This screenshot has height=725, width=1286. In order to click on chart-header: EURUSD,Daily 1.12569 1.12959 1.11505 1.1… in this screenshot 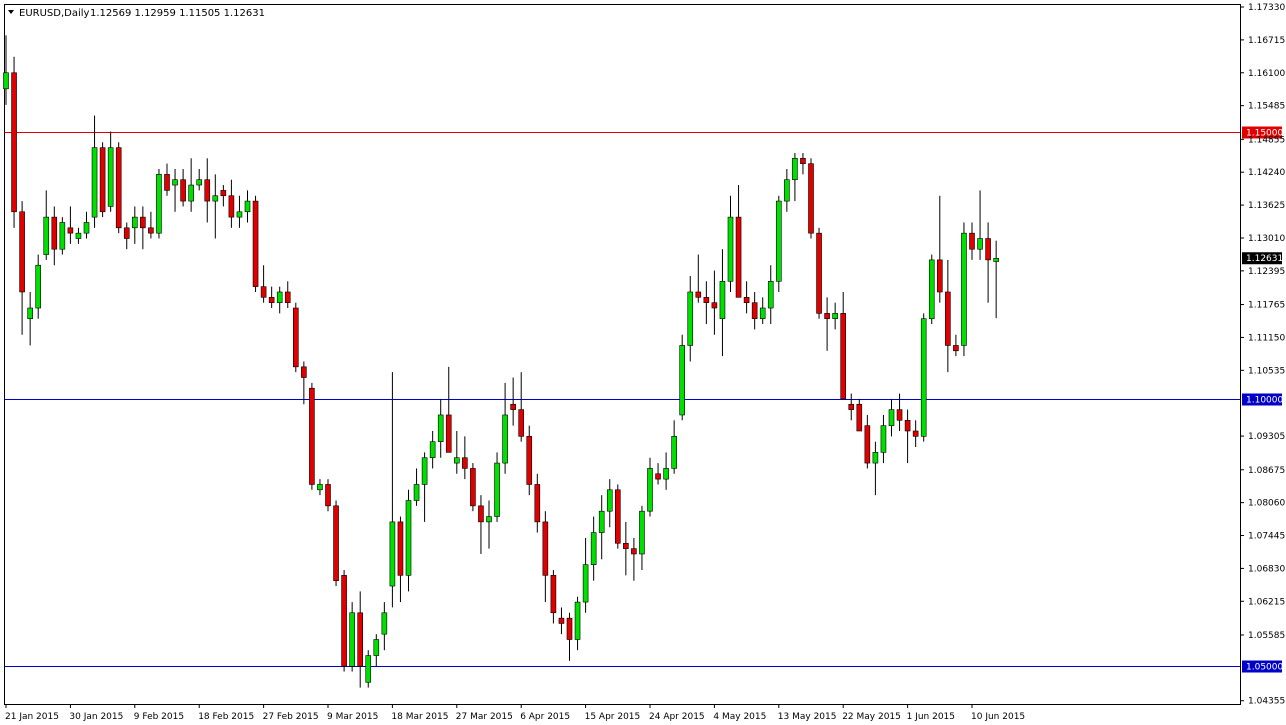, I will do `click(136, 13)`.